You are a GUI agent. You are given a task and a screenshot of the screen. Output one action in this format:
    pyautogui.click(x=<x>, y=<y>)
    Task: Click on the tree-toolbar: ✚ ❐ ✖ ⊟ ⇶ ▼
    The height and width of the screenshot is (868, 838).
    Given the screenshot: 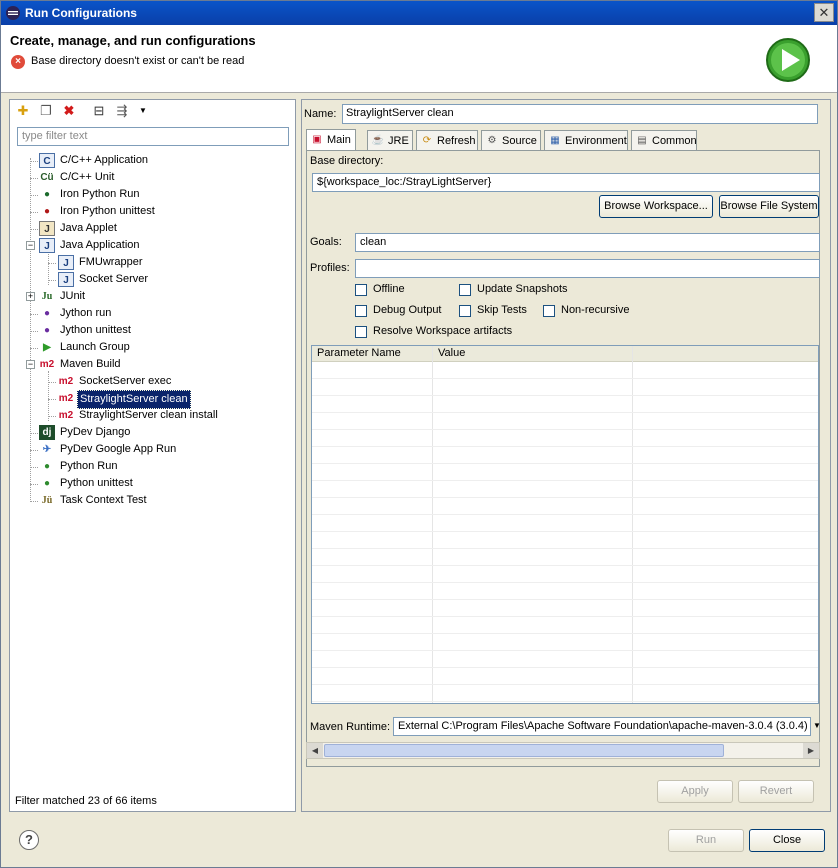 What is the action you would take?
    pyautogui.click(x=152, y=111)
    